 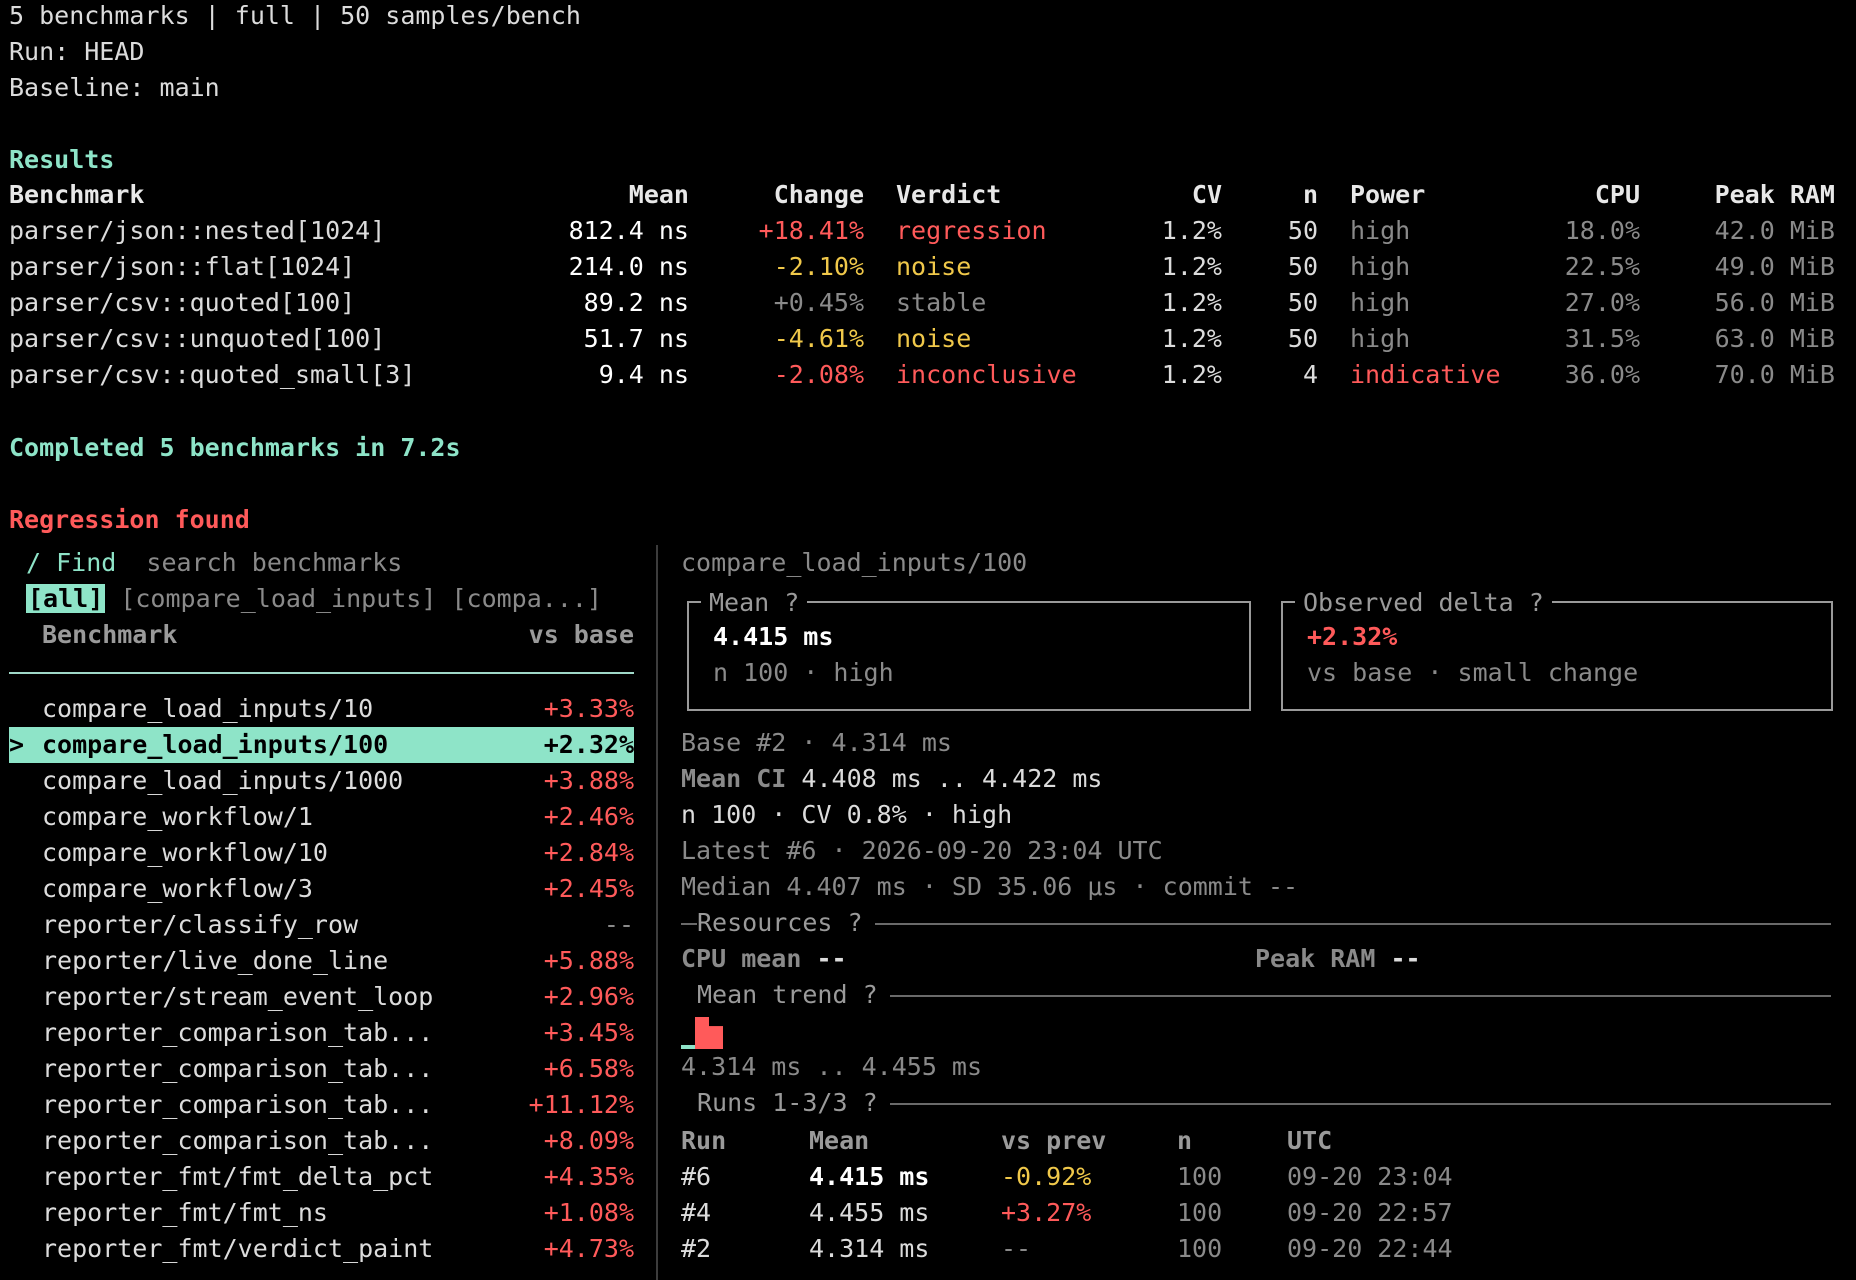 I want to click on row-benchmark: parser/csv::quoted[100], so click(x=182, y=302).